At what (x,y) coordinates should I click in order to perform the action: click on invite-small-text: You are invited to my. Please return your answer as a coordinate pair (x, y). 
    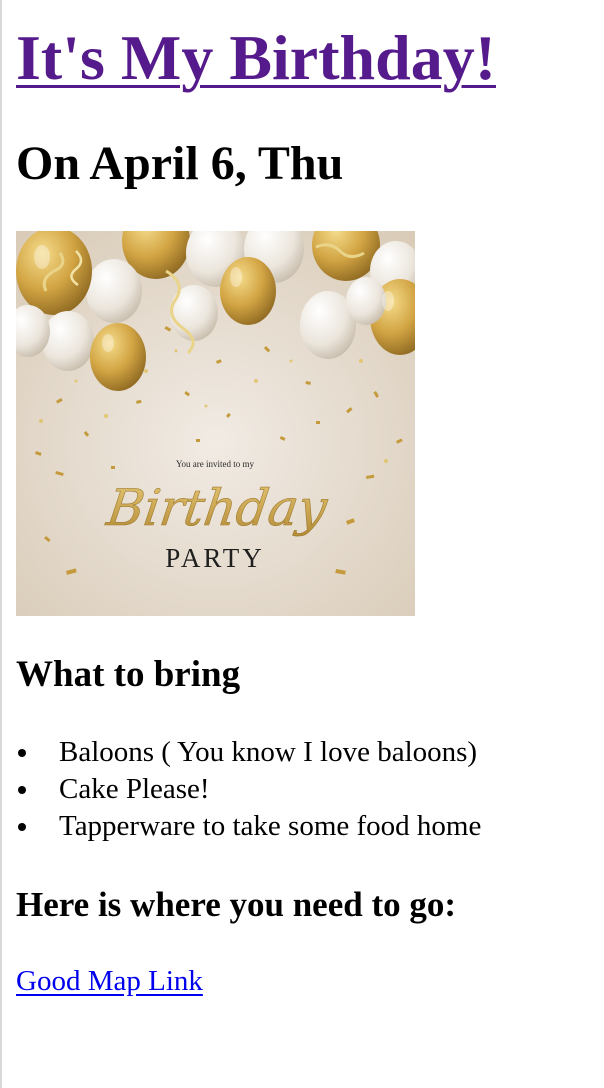
    Looking at the image, I should click on (215, 464).